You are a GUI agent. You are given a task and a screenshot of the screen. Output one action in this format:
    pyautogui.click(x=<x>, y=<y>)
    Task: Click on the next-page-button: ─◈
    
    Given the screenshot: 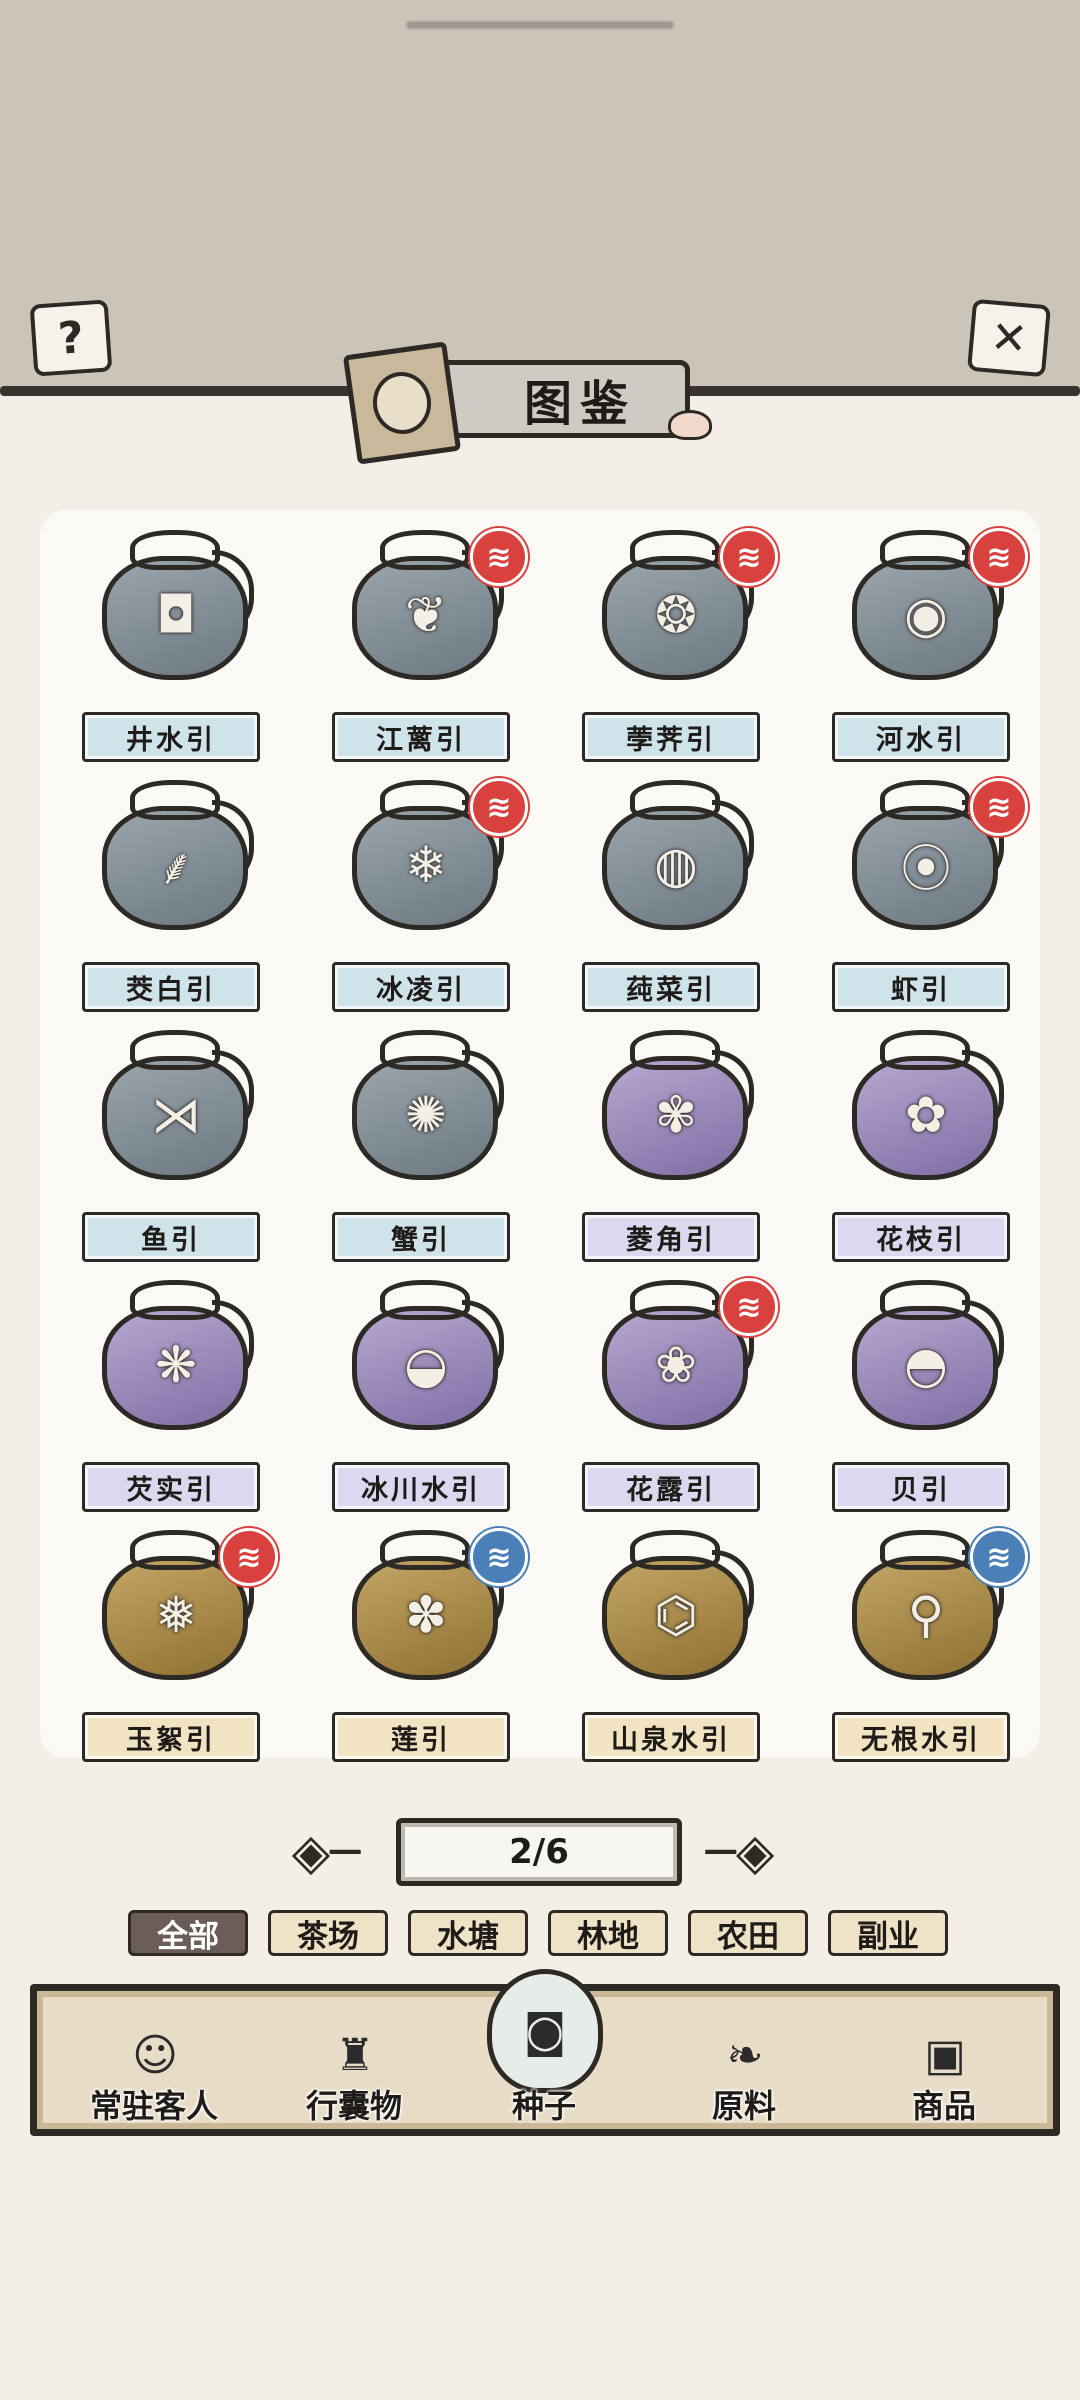 What is the action you would take?
    pyautogui.click(x=740, y=1852)
    